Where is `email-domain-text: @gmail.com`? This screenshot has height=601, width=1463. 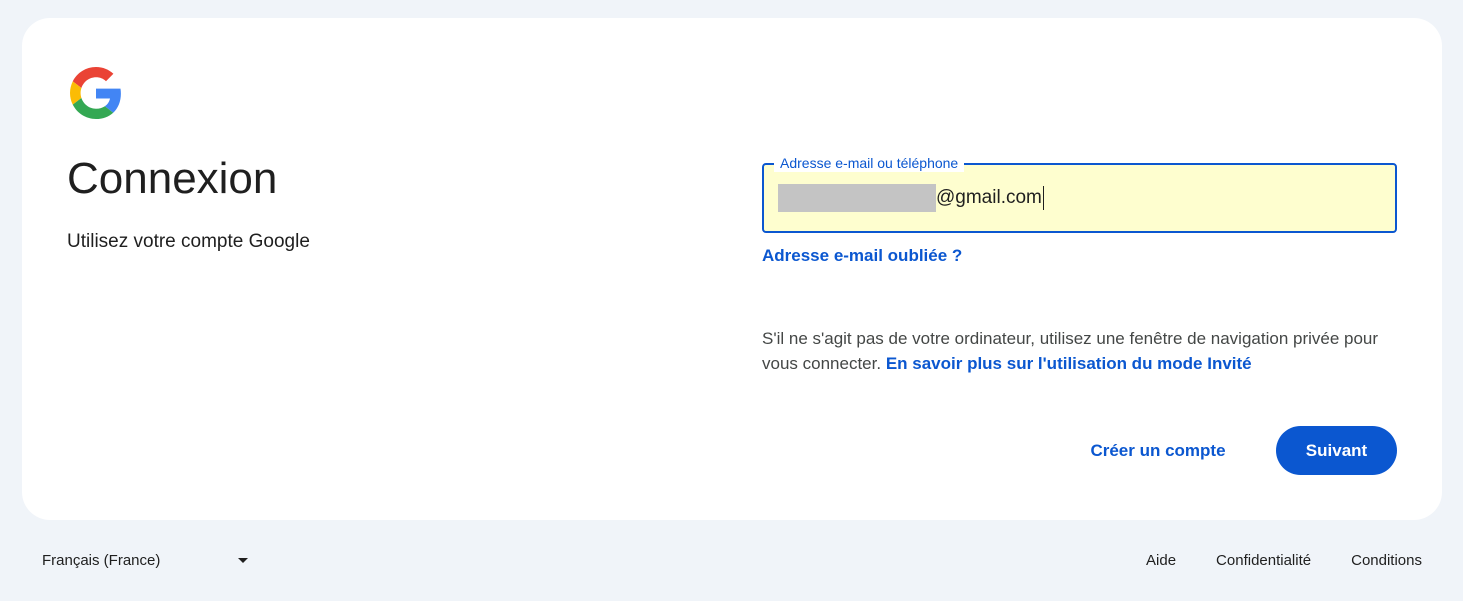
email-domain-text: @gmail.com is located at coordinates (989, 197).